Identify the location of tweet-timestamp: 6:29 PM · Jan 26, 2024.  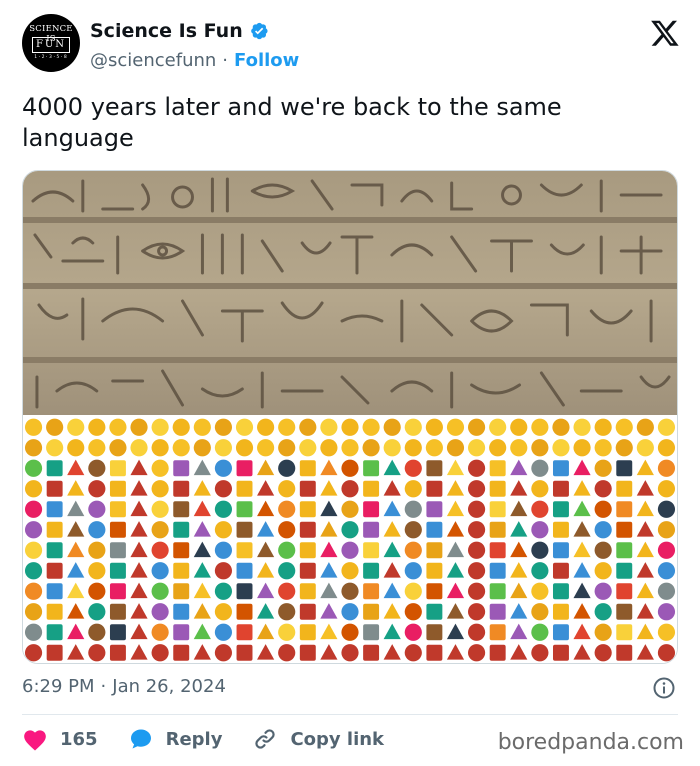
(124, 686).